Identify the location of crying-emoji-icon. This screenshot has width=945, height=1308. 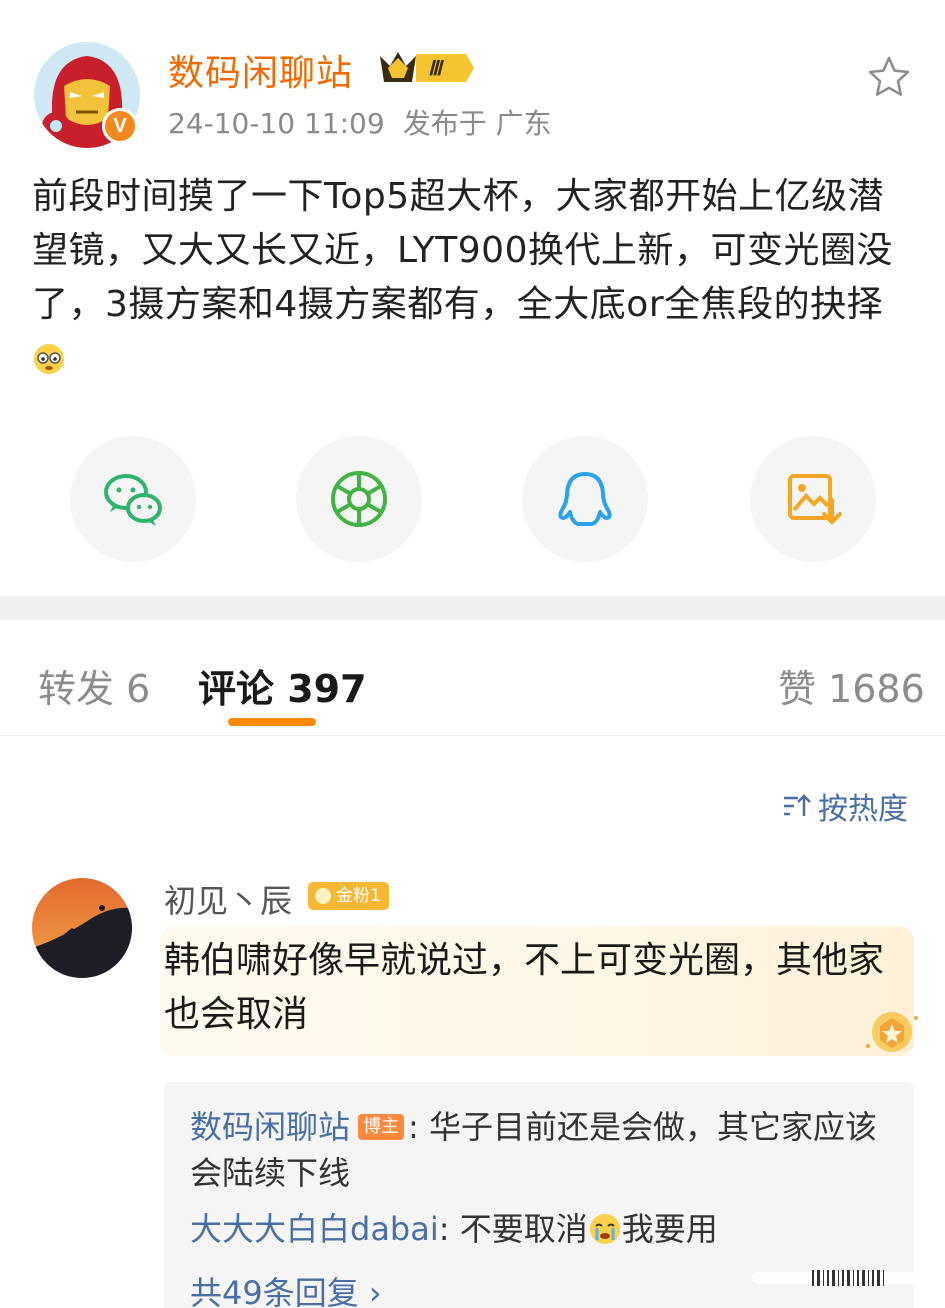
(604, 1229).